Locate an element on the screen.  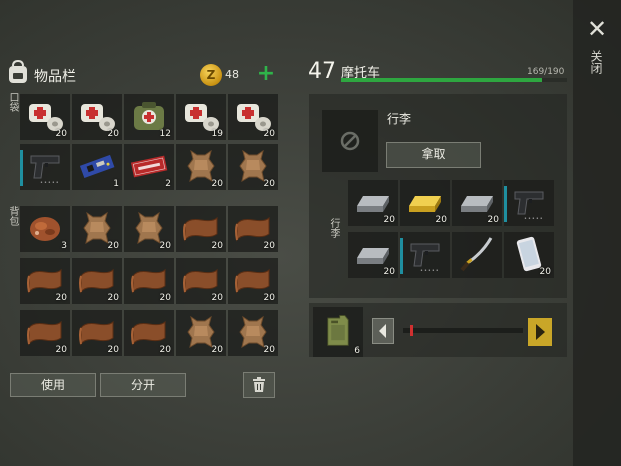
blocked-icon is located at coordinates (350, 141).